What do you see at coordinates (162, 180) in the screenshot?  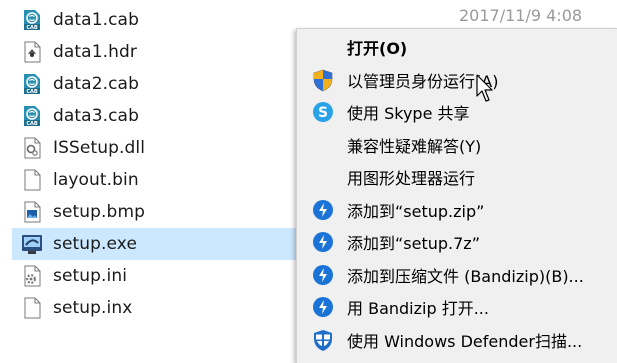 I see `file-row: layout.bin` at bounding box center [162, 180].